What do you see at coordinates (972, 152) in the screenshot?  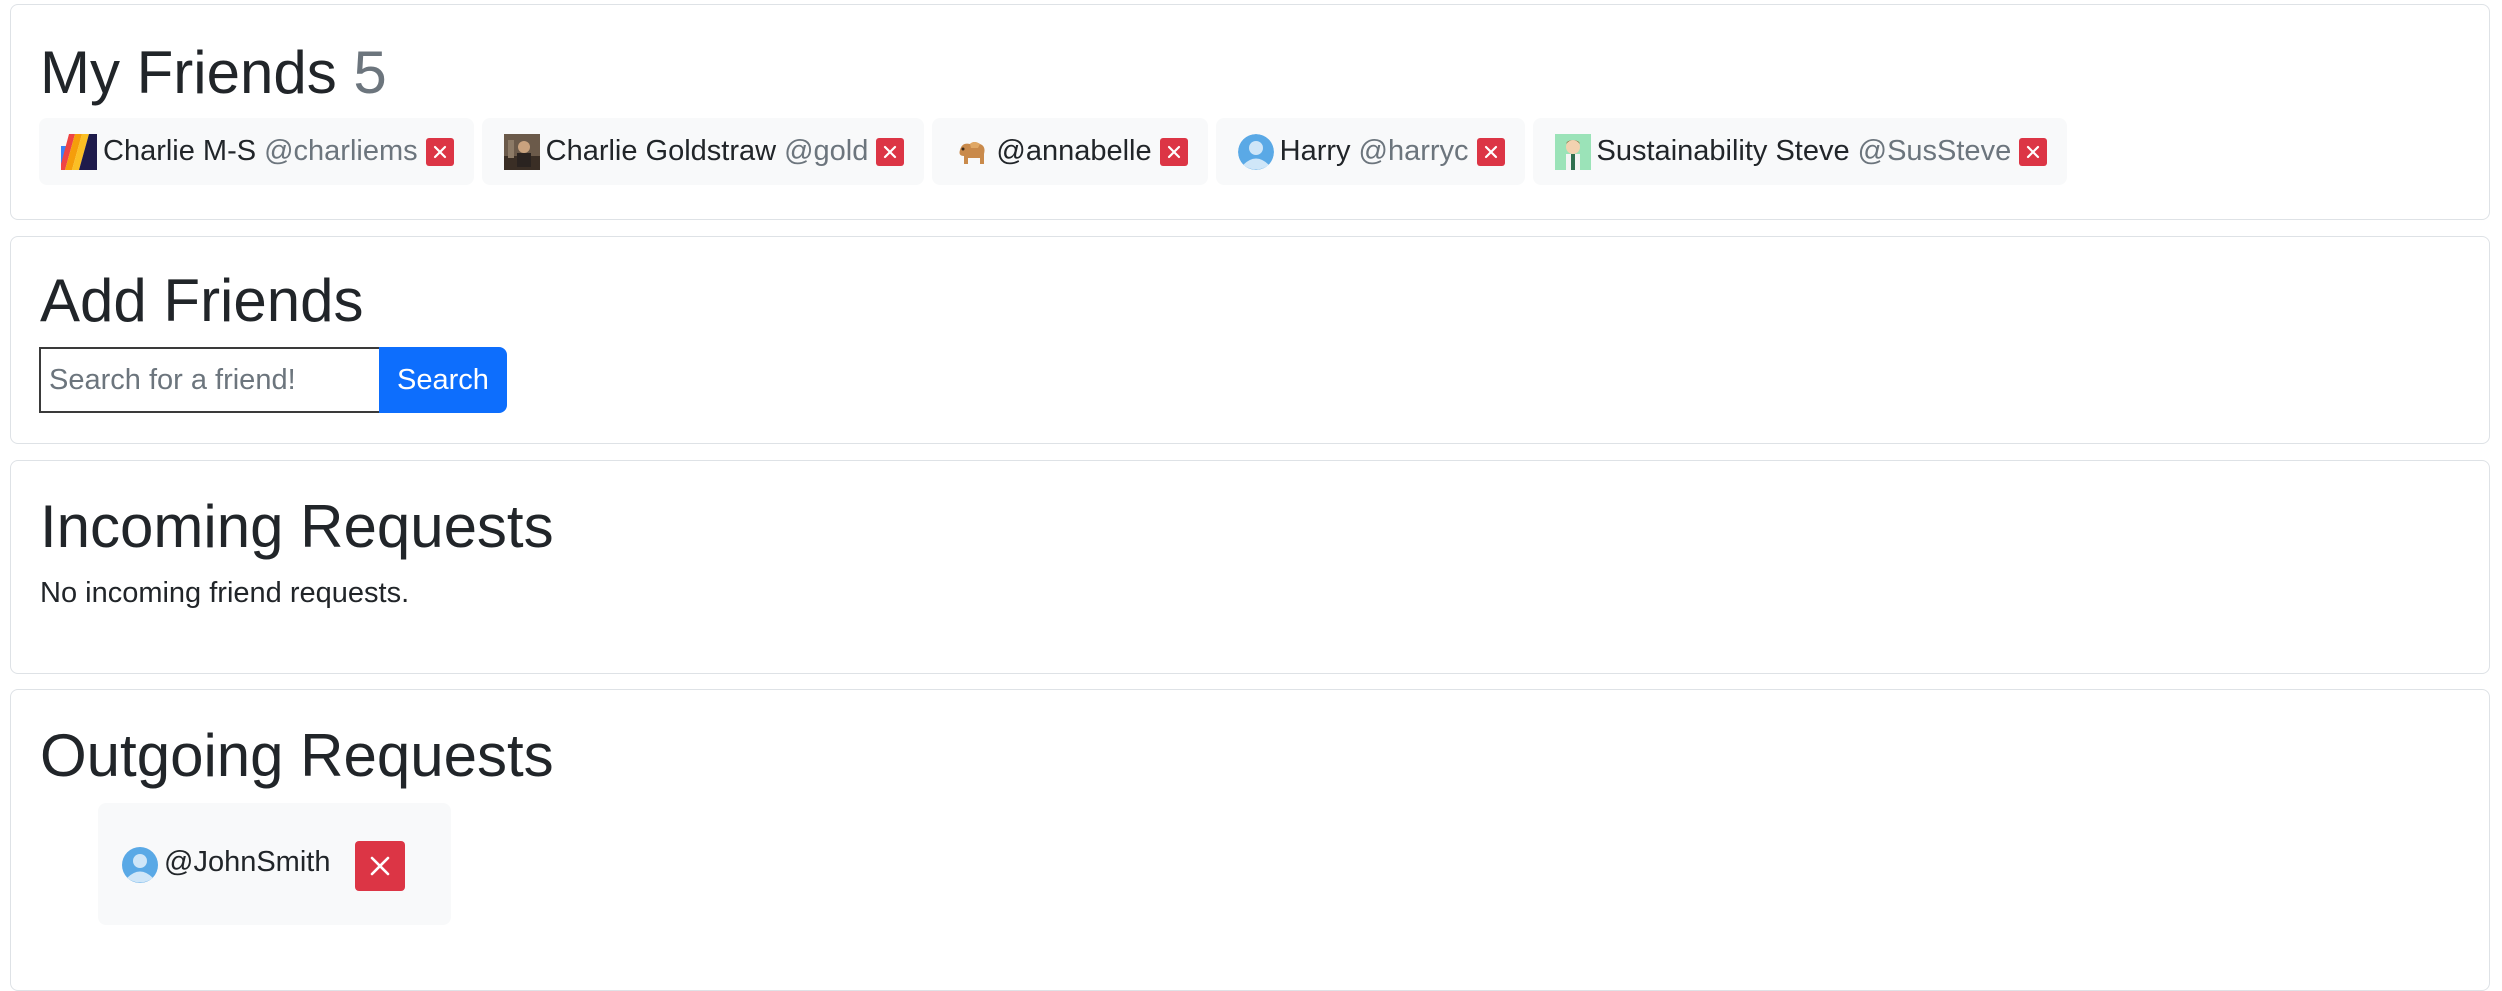 I see `camel-avatar-icon` at bounding box center [972, 152].